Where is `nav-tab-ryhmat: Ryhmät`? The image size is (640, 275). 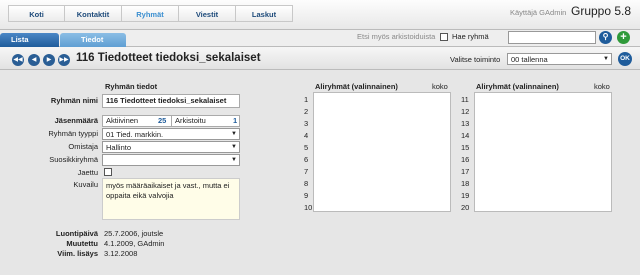
nav-tab-ryhmat: Ryhmät is located at coordinates (150, 13).